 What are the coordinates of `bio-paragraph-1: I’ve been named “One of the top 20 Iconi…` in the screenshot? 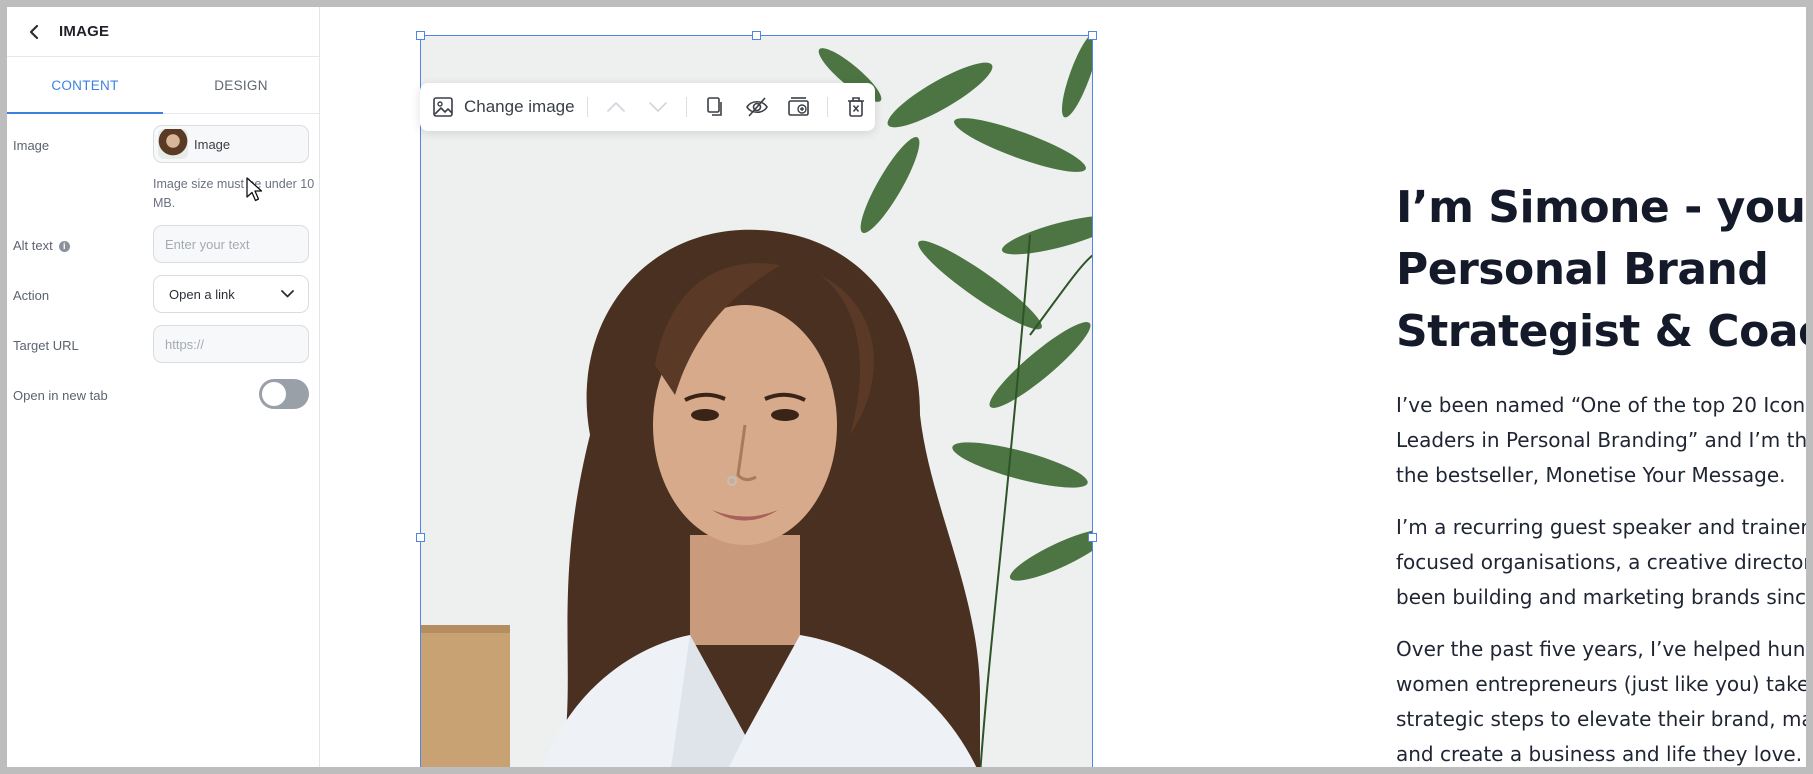 It's located at (1601, 440).